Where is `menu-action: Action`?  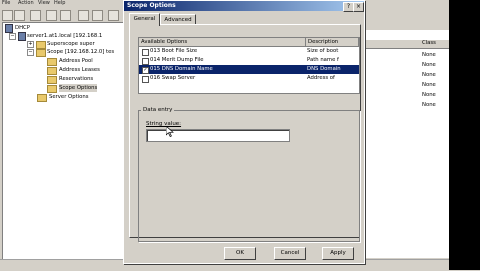
menu-action: Action is located at coordinates (26, 3).